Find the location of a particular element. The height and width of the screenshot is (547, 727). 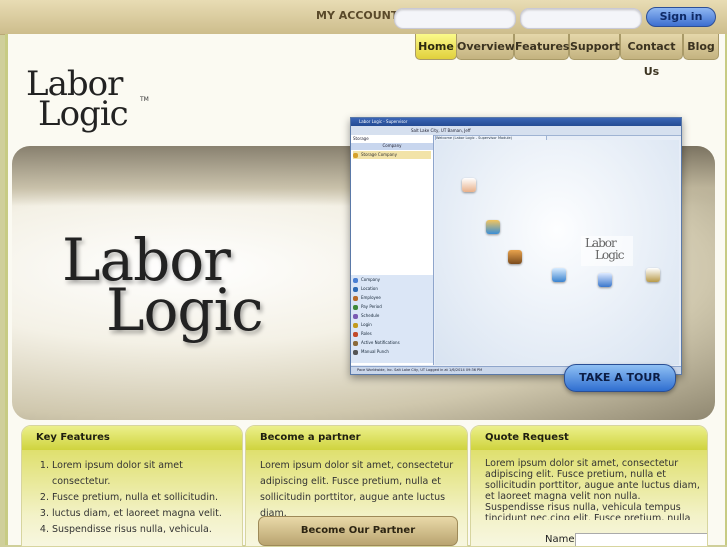

quote-title: Quote Request is located at coordinates (527, 437).